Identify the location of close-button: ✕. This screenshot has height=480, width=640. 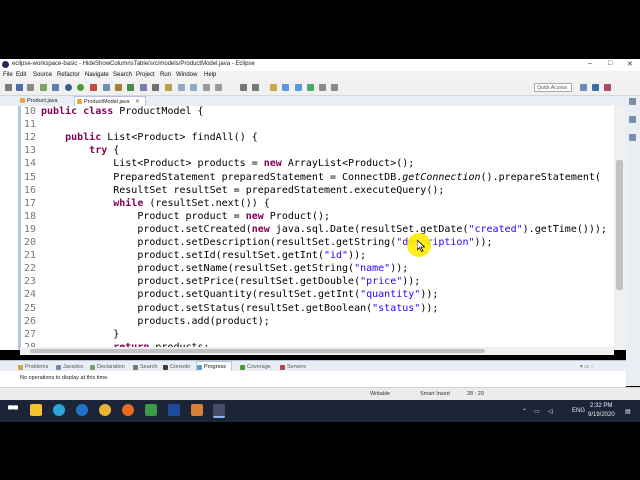
(630, 64).